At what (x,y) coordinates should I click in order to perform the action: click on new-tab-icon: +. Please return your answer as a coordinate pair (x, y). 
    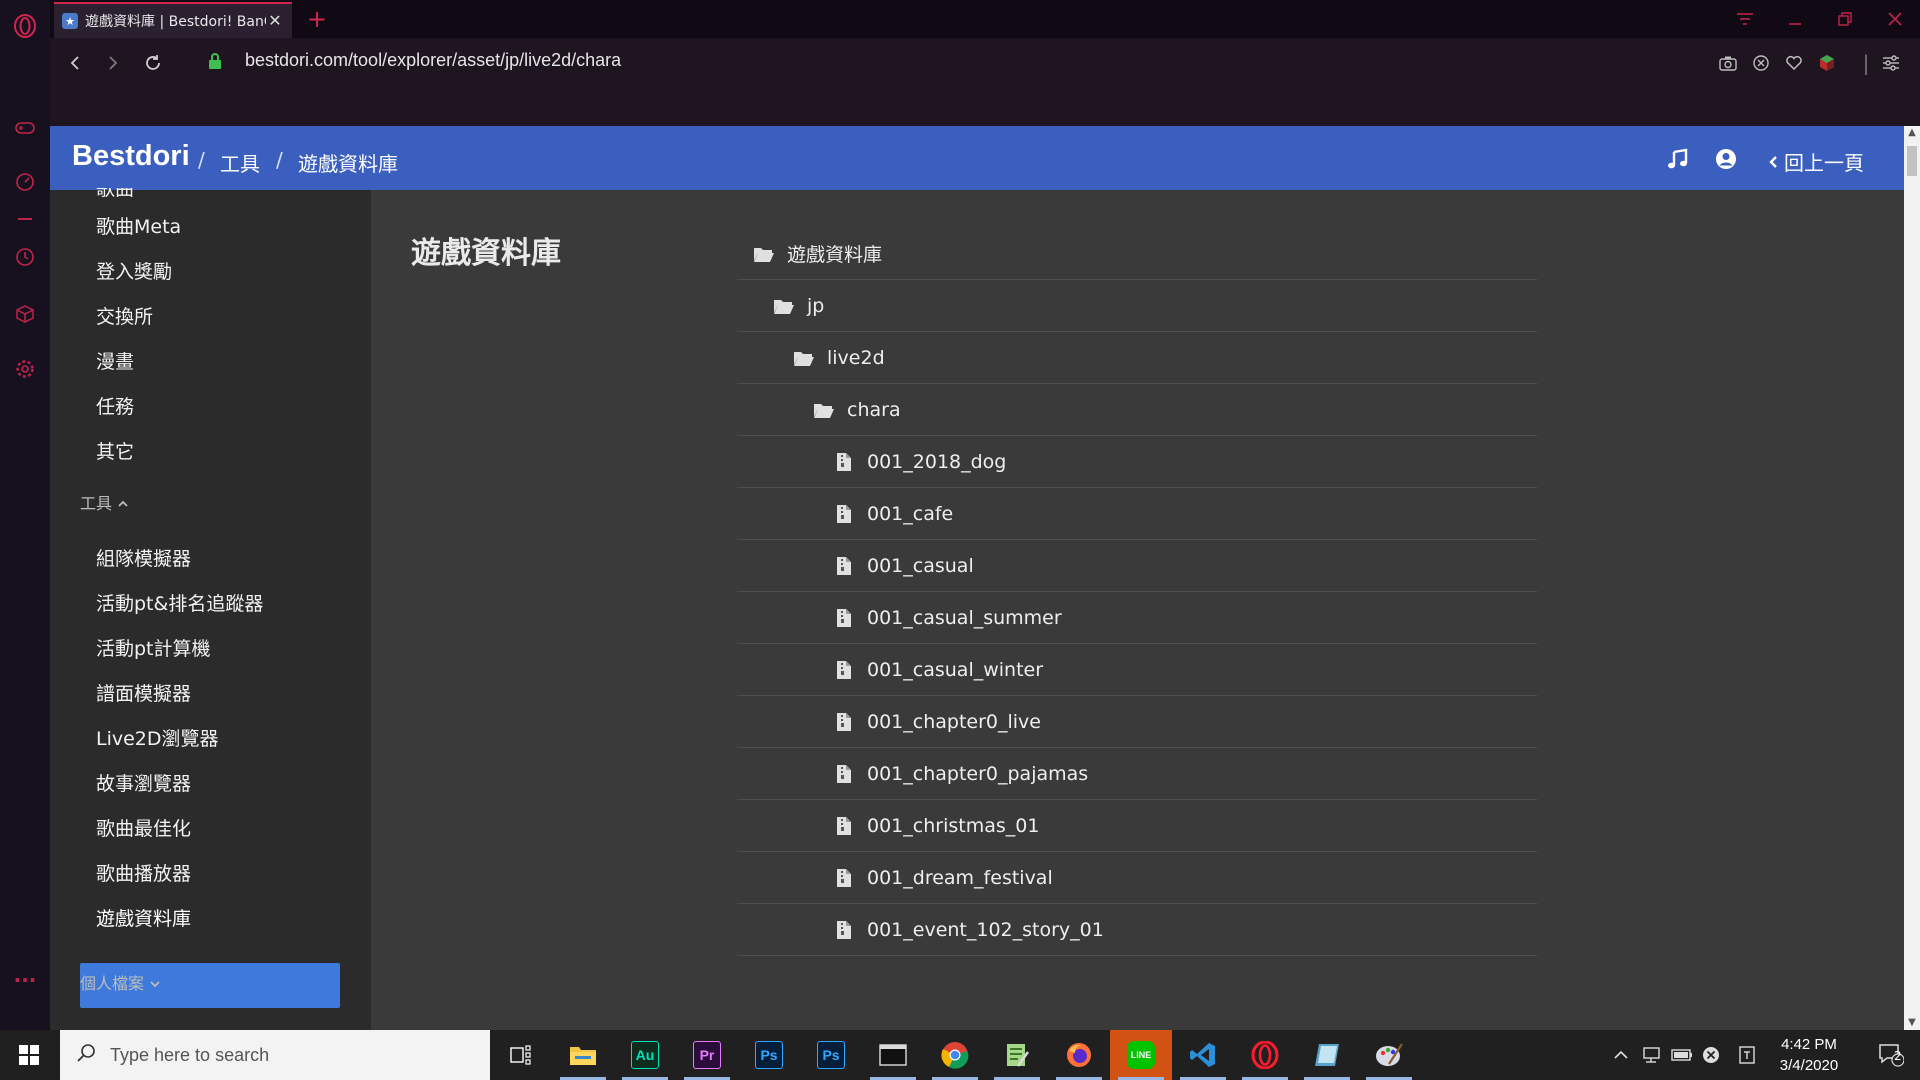
    Looking at the image, I should click on (317, 19).